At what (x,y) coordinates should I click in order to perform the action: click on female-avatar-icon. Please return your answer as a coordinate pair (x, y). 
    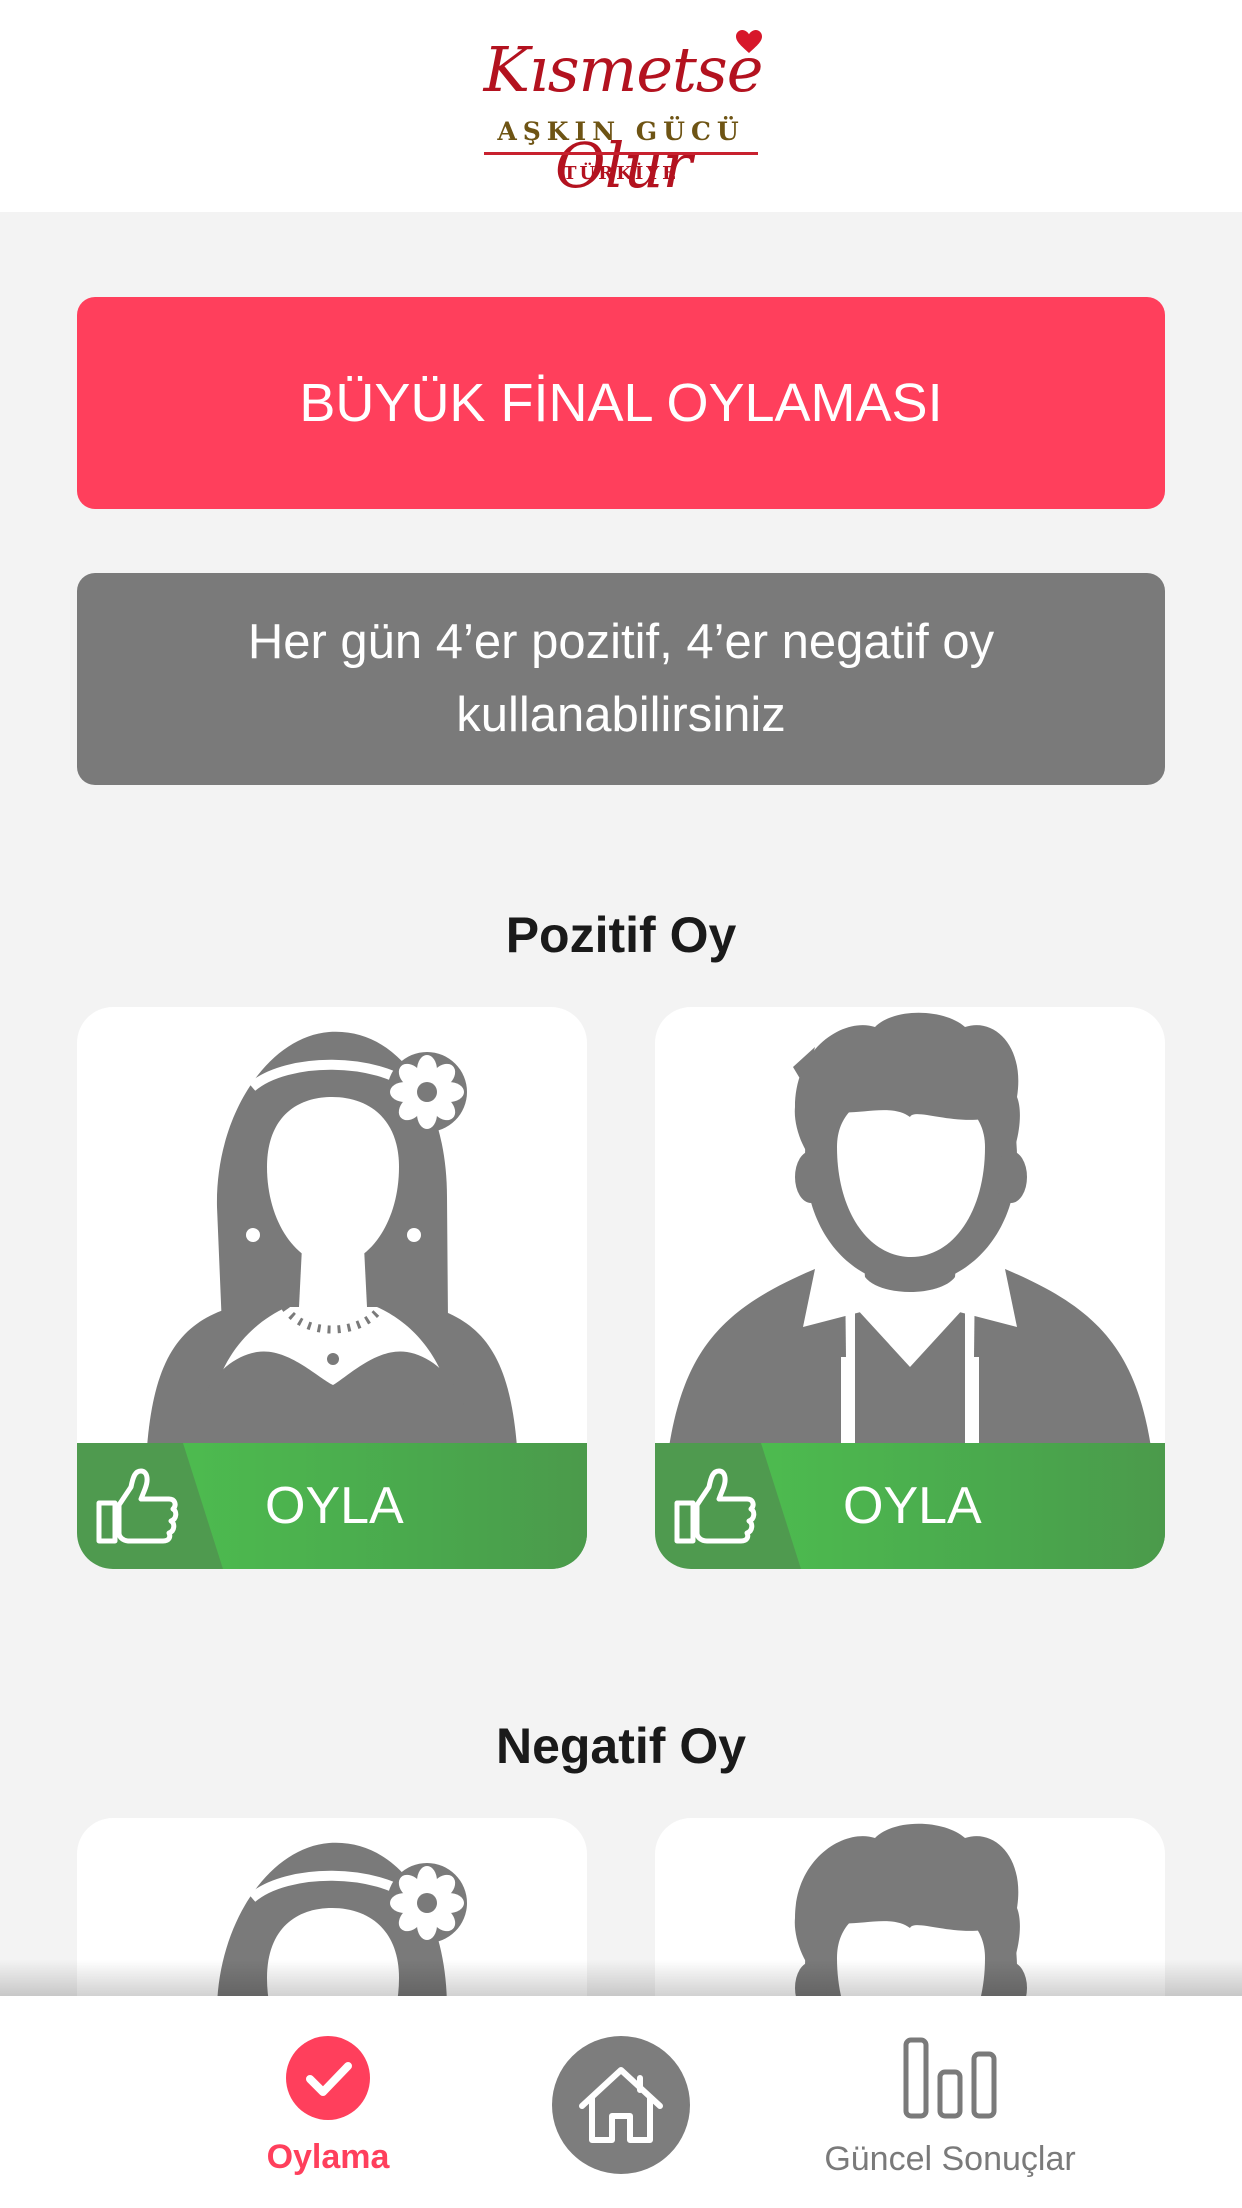
    Looking at the image, I should click on (332, 1239).